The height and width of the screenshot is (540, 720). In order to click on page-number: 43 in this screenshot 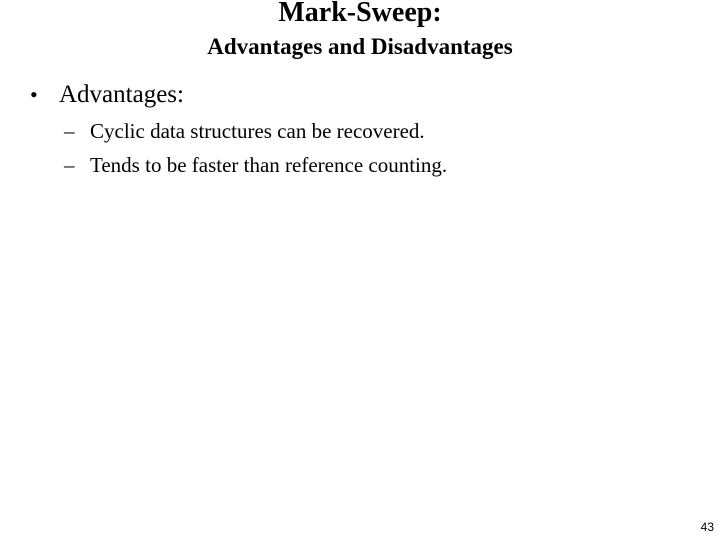, I will do `click(707, 527)`.